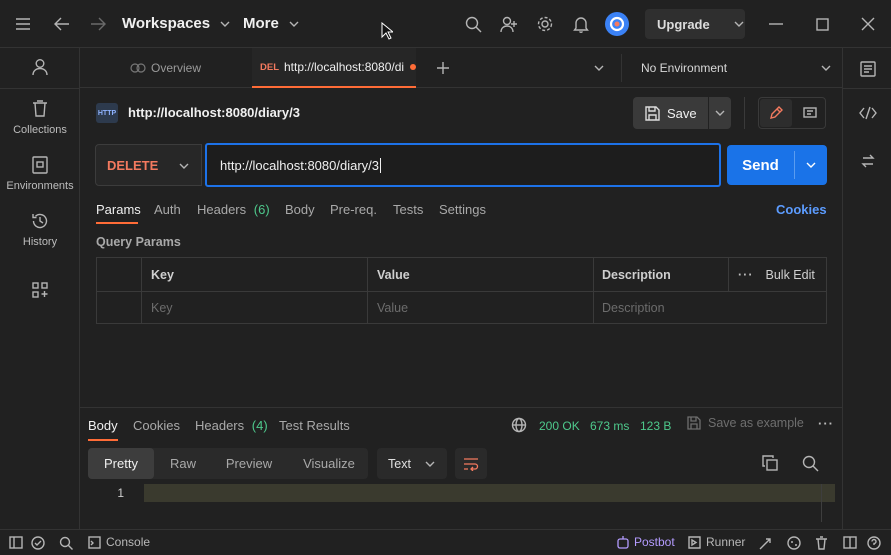 This screenshot has width=891, height=555. Describe the element at coordinates (392, 308) in the screenshot. I see `value-input-placeholder: Value` at that location.